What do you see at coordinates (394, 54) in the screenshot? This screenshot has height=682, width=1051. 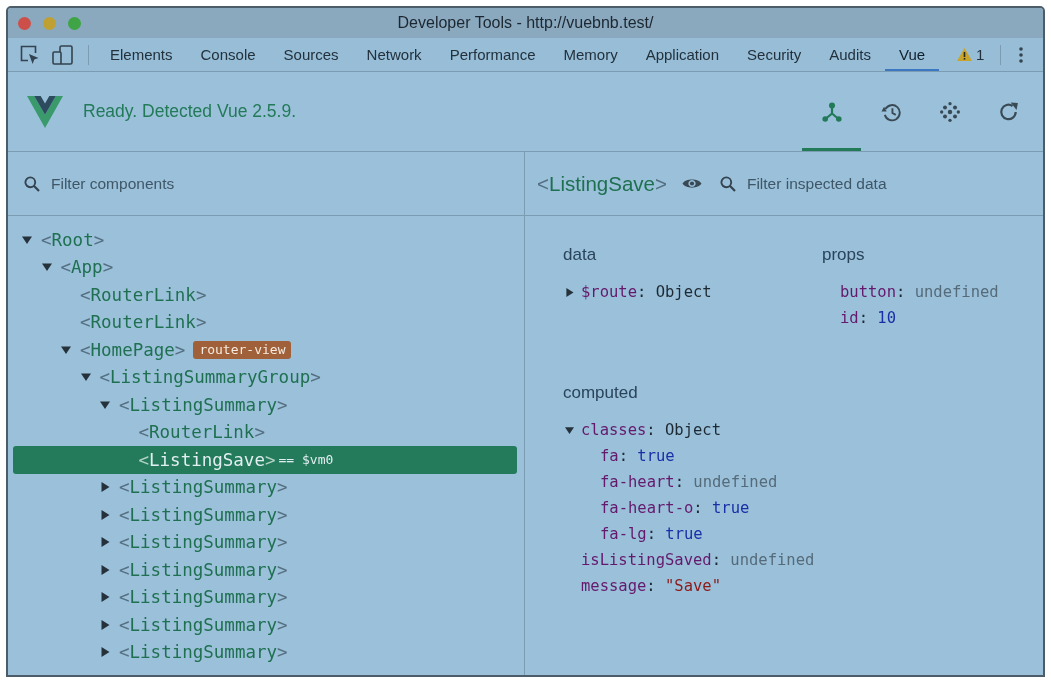 I see `panel-tab: Network` at bounding box center [394, 54].